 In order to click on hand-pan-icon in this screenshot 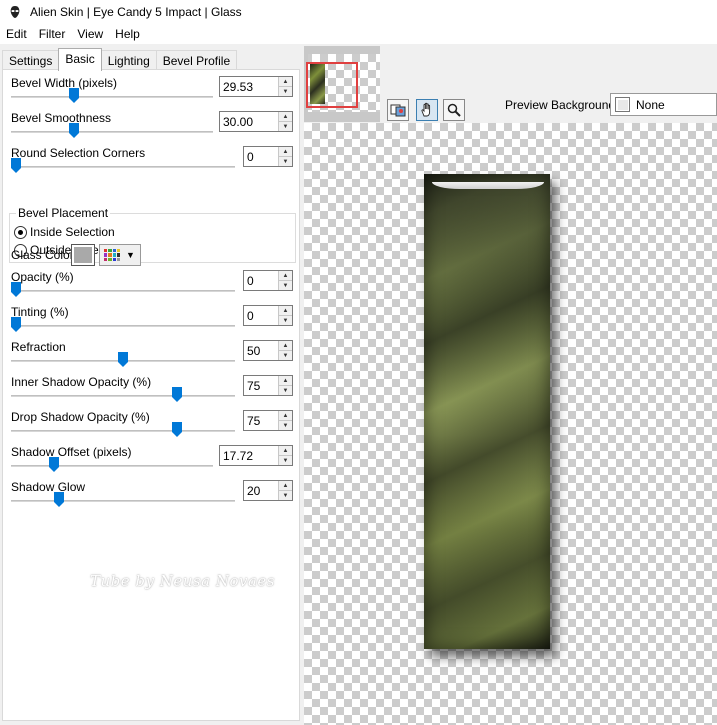, I will do `click(426, 109)`.